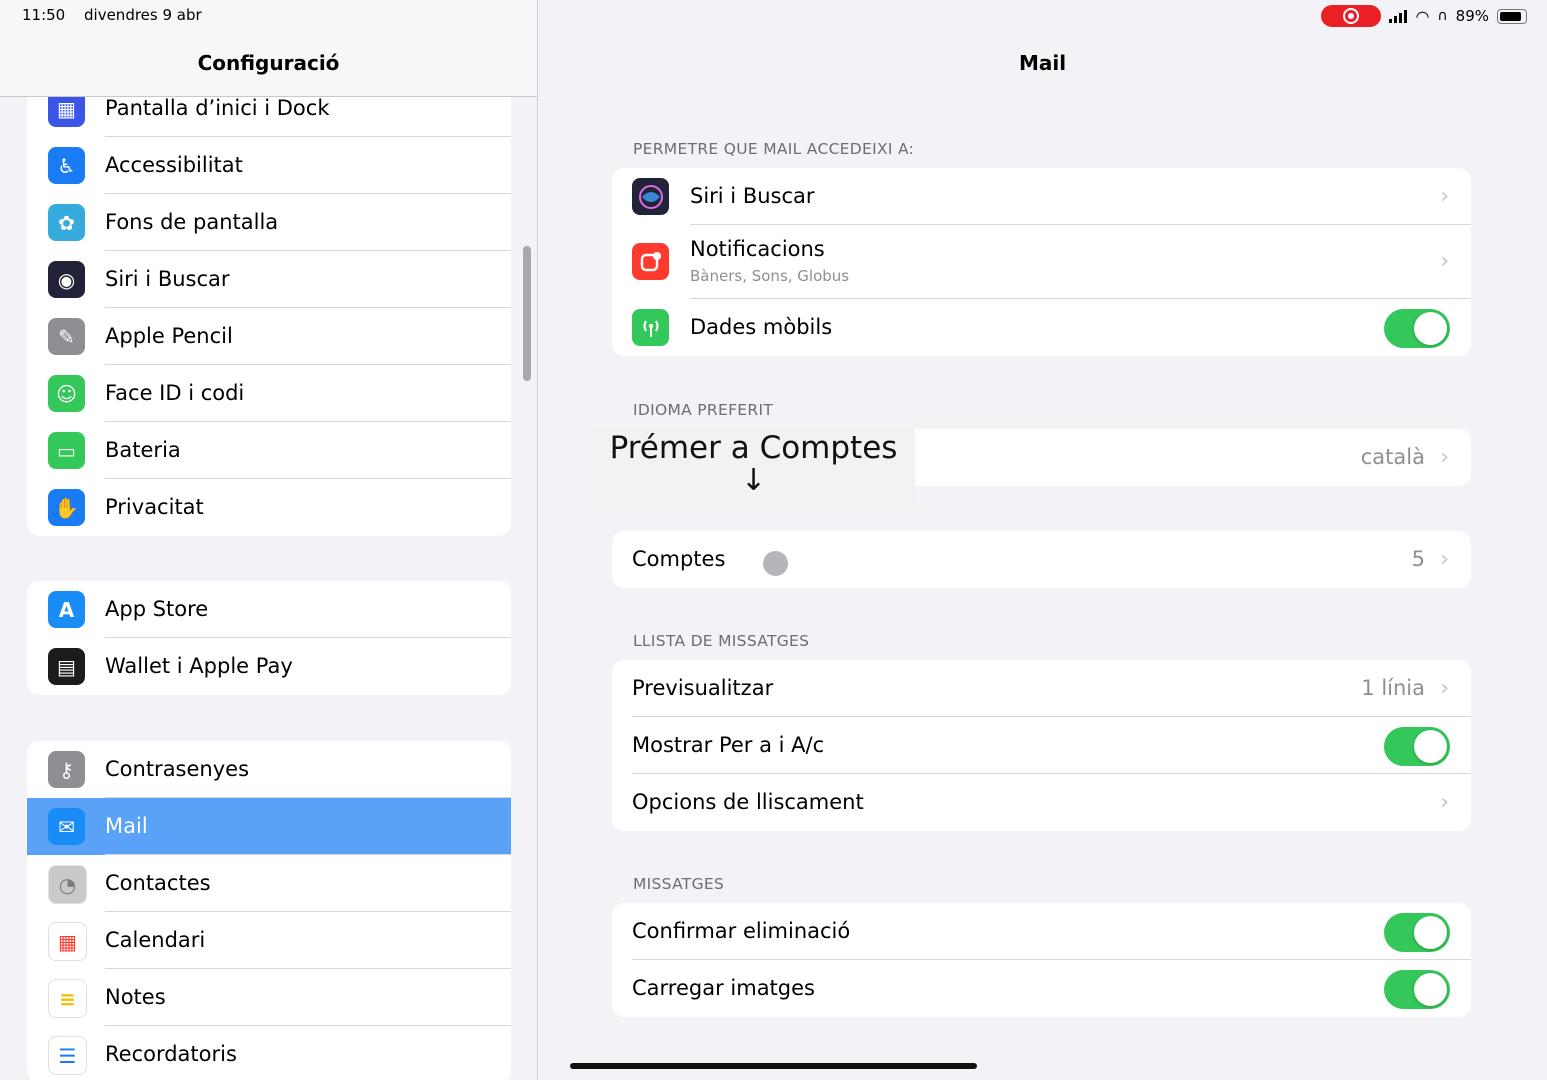 The height and width of the screenshot is (1080, 1547). Describe the element at coordinates (44, 15) in the screenshot. I see `status-time: 11:50` at that location.